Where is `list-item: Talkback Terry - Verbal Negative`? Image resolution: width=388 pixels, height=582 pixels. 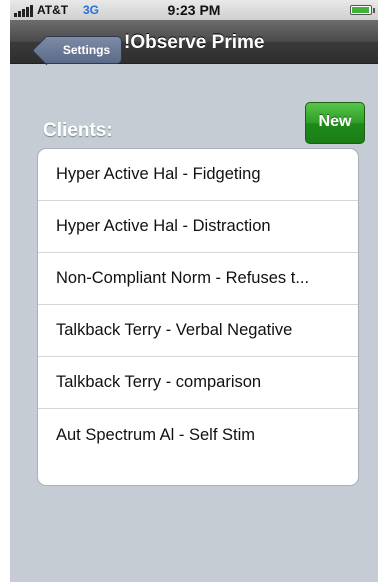 list-item: Talkback Terry - Verbal Negative is located at coordinates (198, 331).